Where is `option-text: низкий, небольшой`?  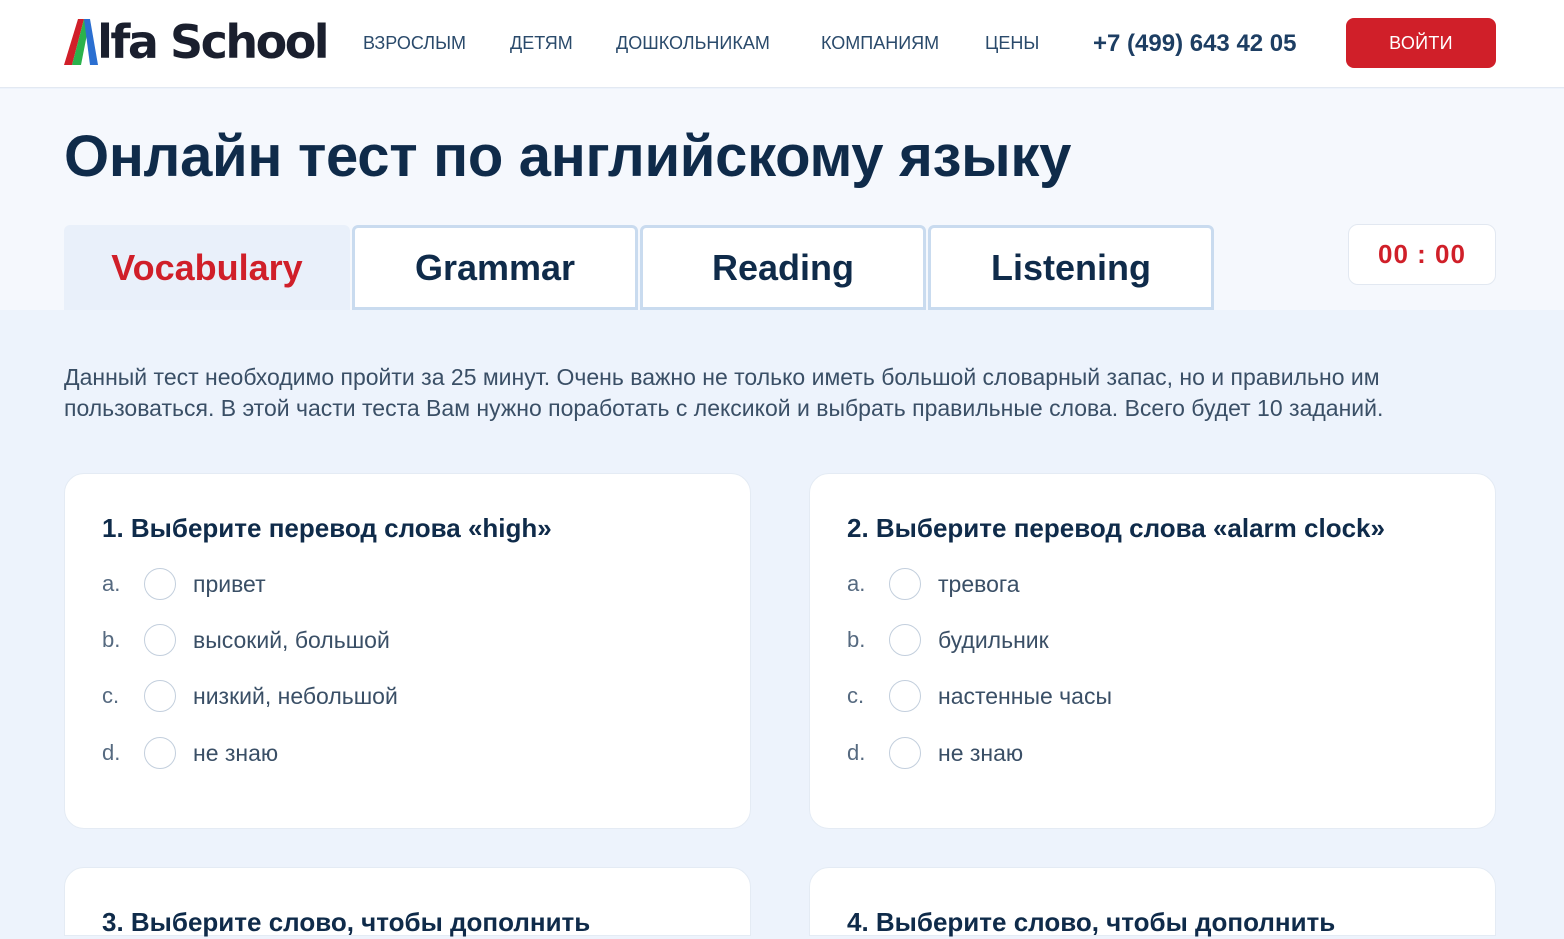
option-text: низкий, небольшой is located at coordinates (295, 696).